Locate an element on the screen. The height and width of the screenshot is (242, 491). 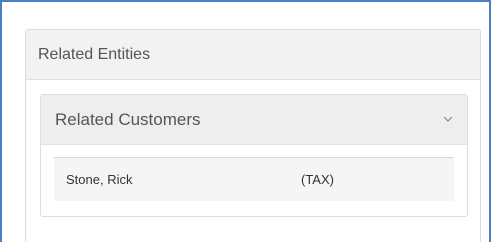
table-row: Stone, Rick (TAX) is located at coordinates (254, 179).